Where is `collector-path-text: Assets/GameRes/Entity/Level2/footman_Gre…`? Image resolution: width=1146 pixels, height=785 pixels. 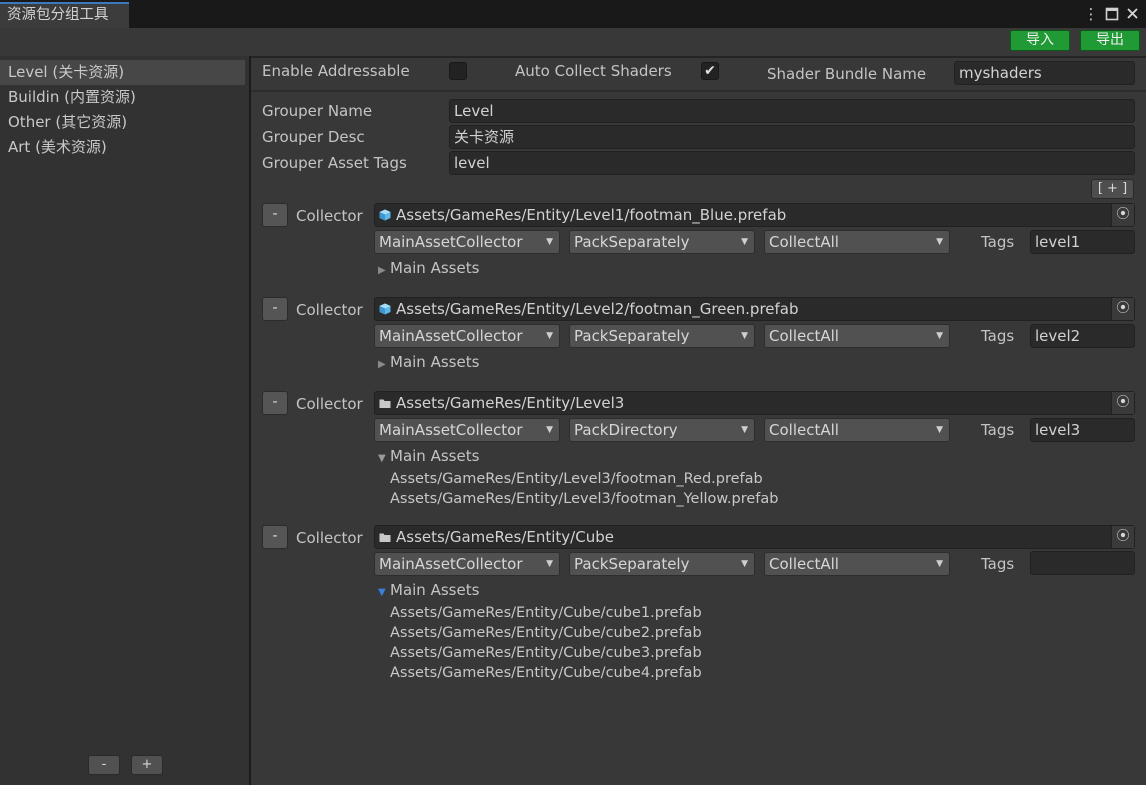
collector-path-text: Assets/GameRes/Entity/Level2/footman_Gre… is located at coordinates (597, 309).